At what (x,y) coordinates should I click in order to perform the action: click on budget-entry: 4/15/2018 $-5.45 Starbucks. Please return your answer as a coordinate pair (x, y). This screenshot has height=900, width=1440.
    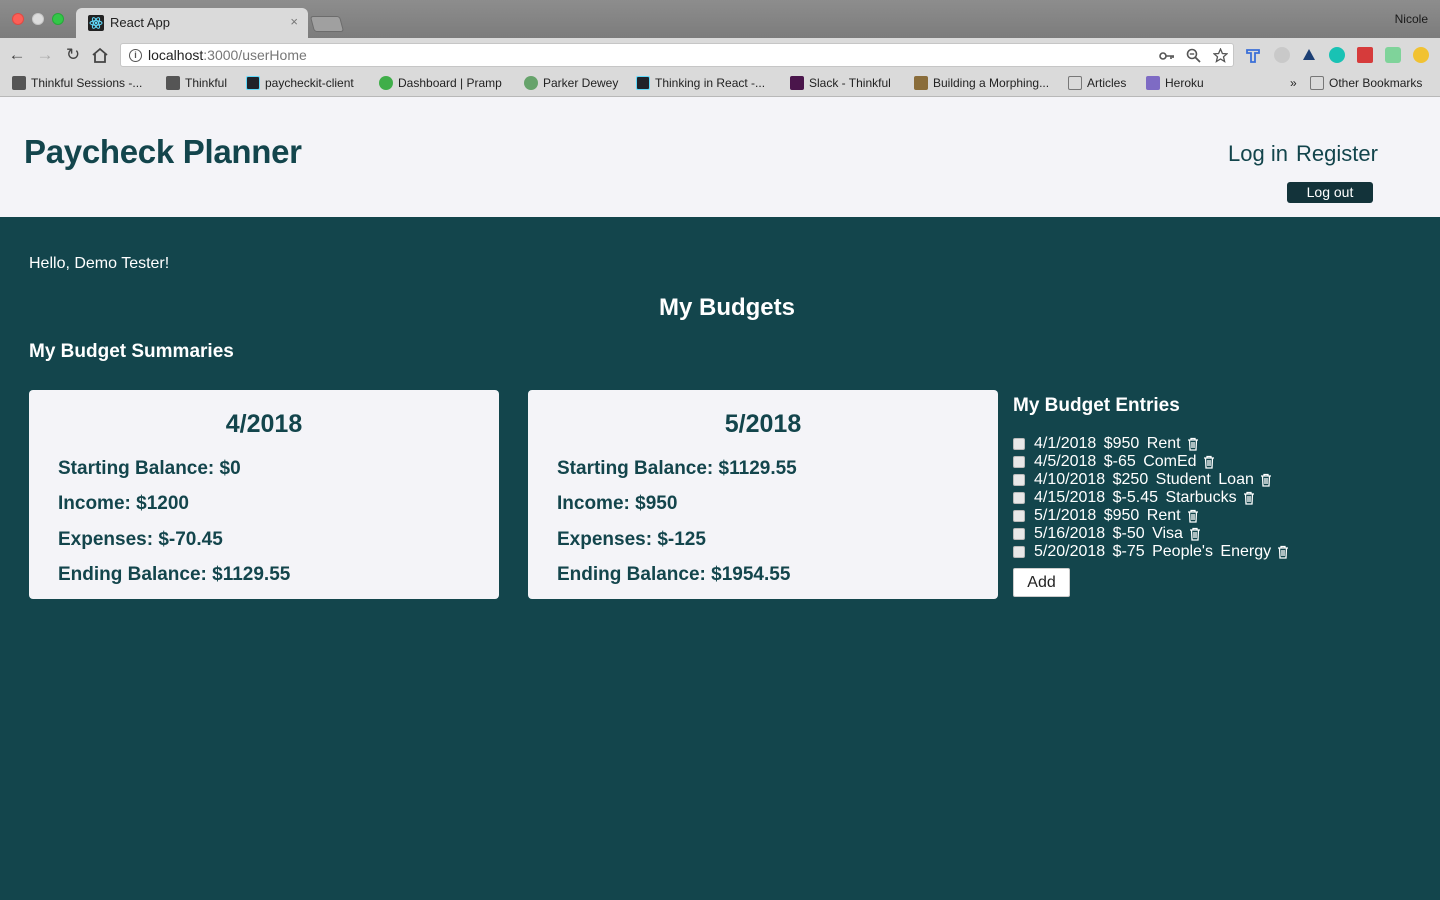
    Looking at the image, I should click on (1134, 498).